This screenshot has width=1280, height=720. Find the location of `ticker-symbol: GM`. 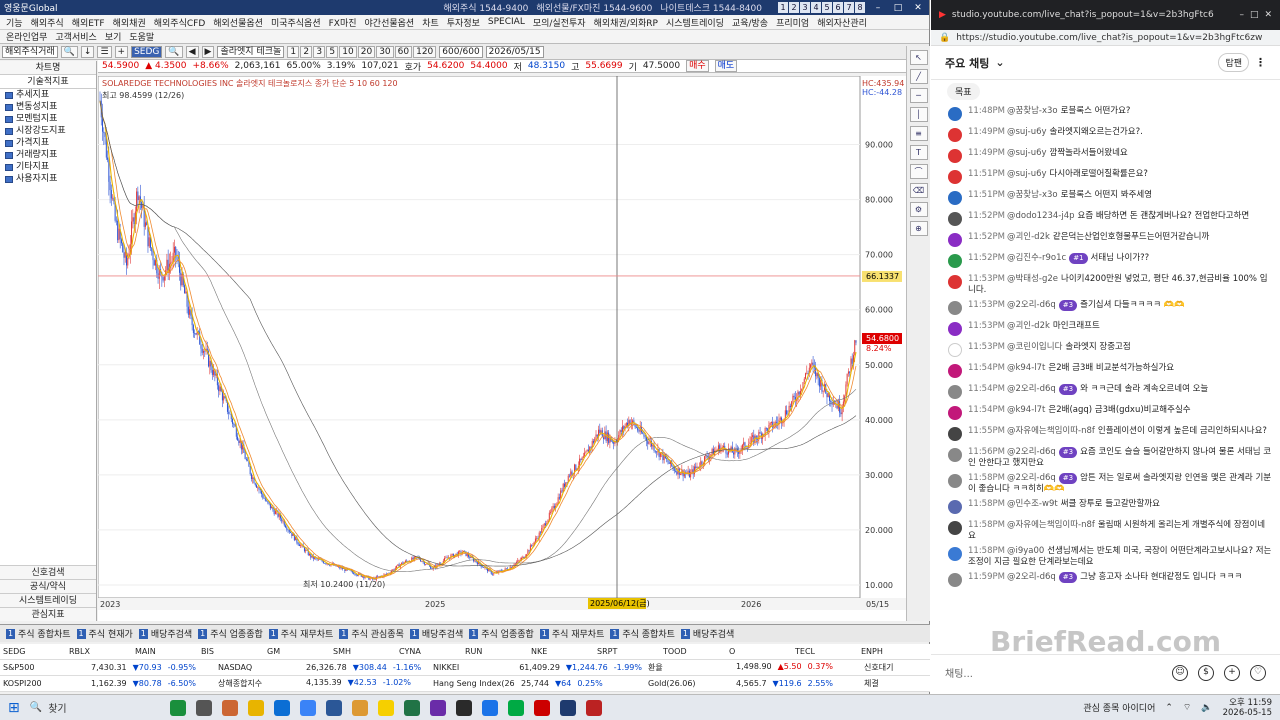

ticker-symbol: GM is located at coordinates (297, 651).